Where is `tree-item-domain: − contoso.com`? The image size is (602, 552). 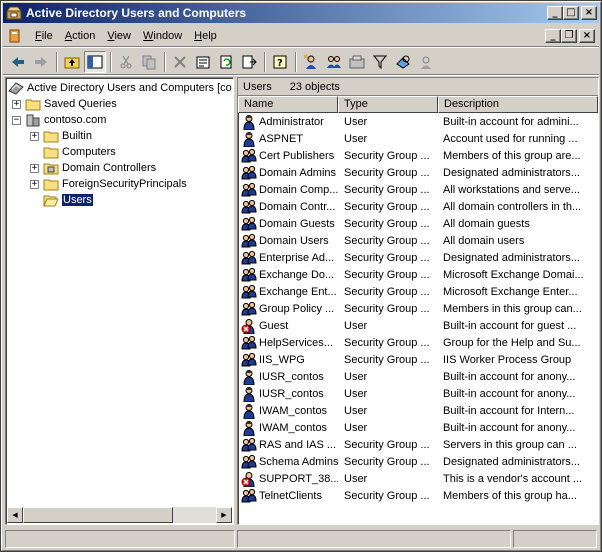
tree-item-domain: − contoso.com is located at coordinates (59, 120).